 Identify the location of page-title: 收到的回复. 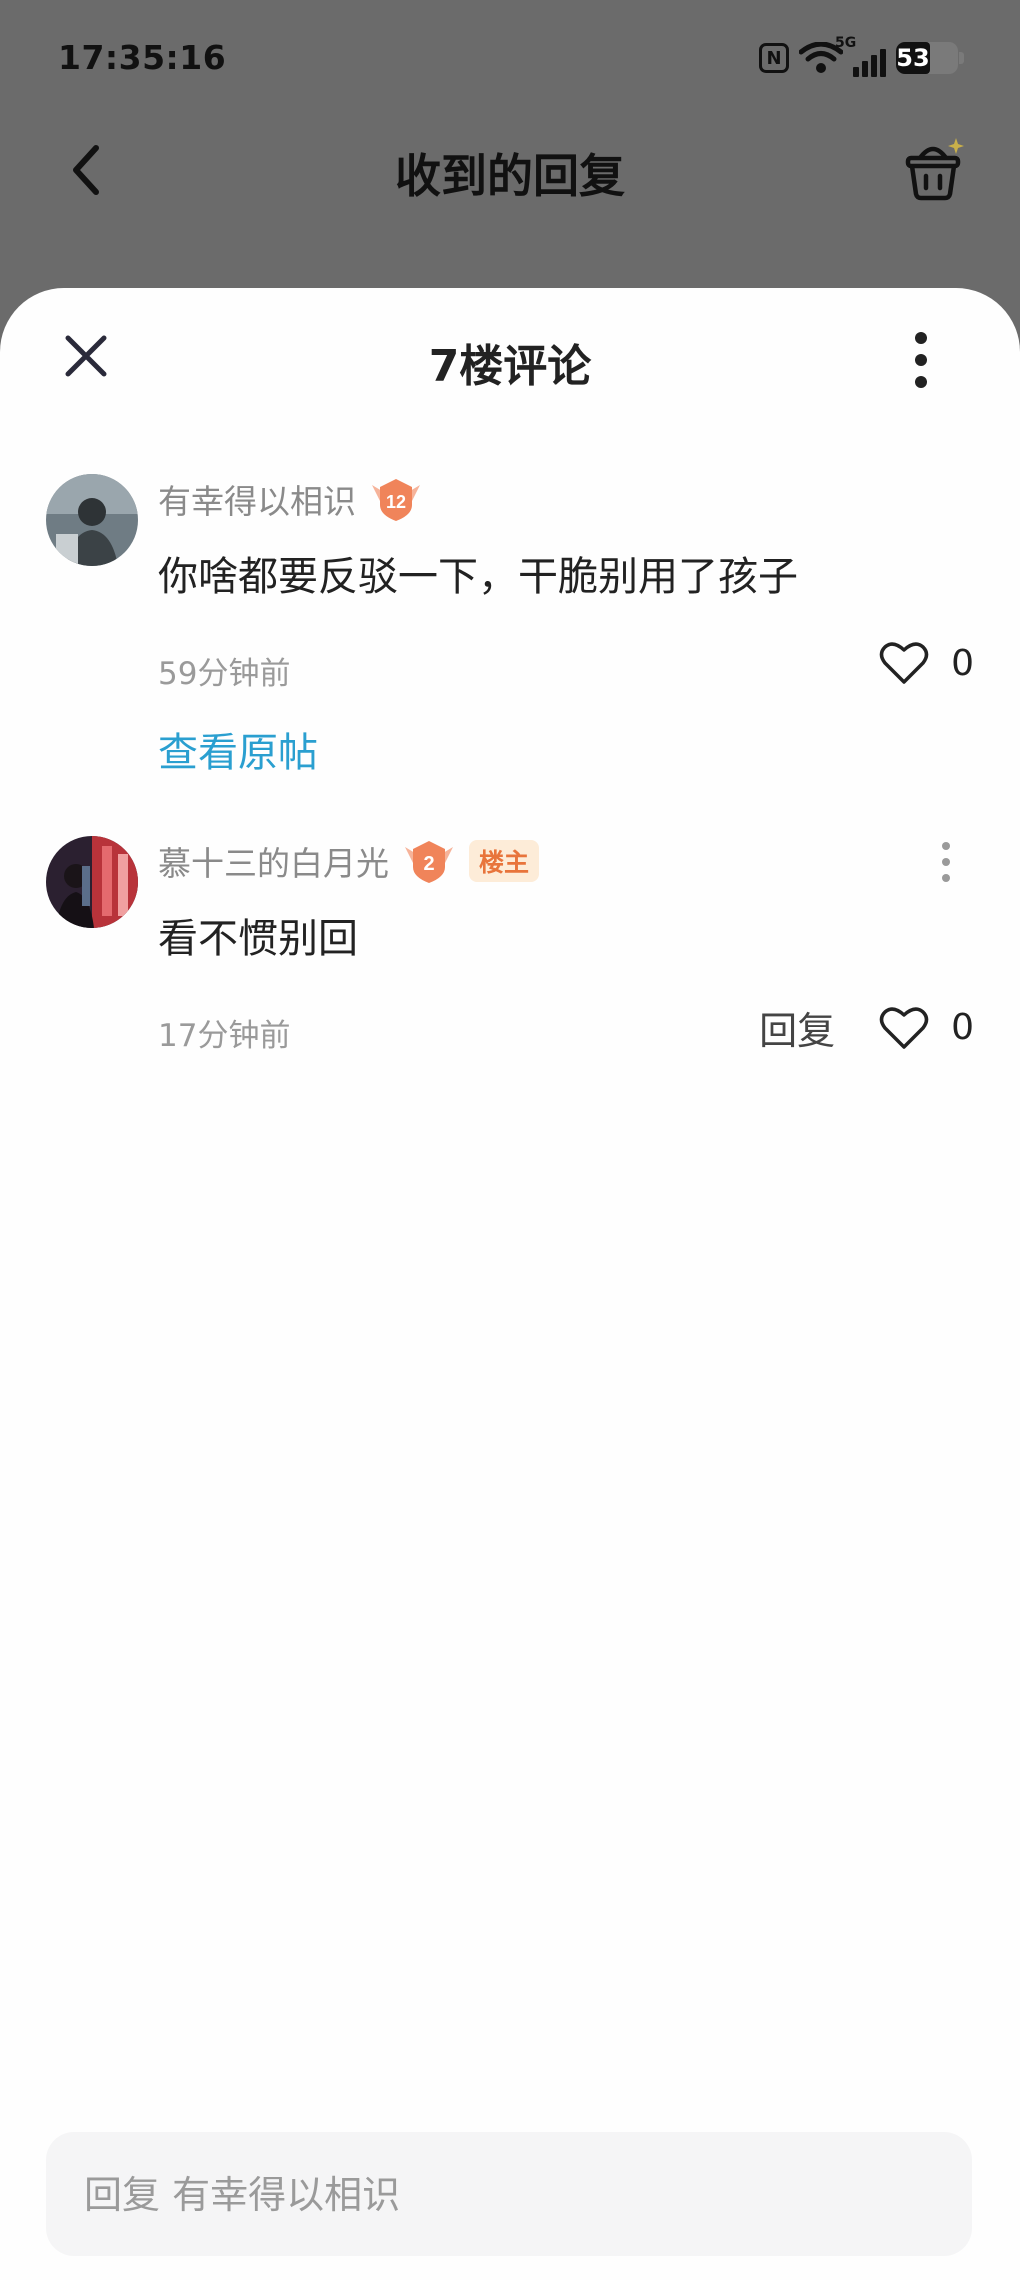
(510, 176).